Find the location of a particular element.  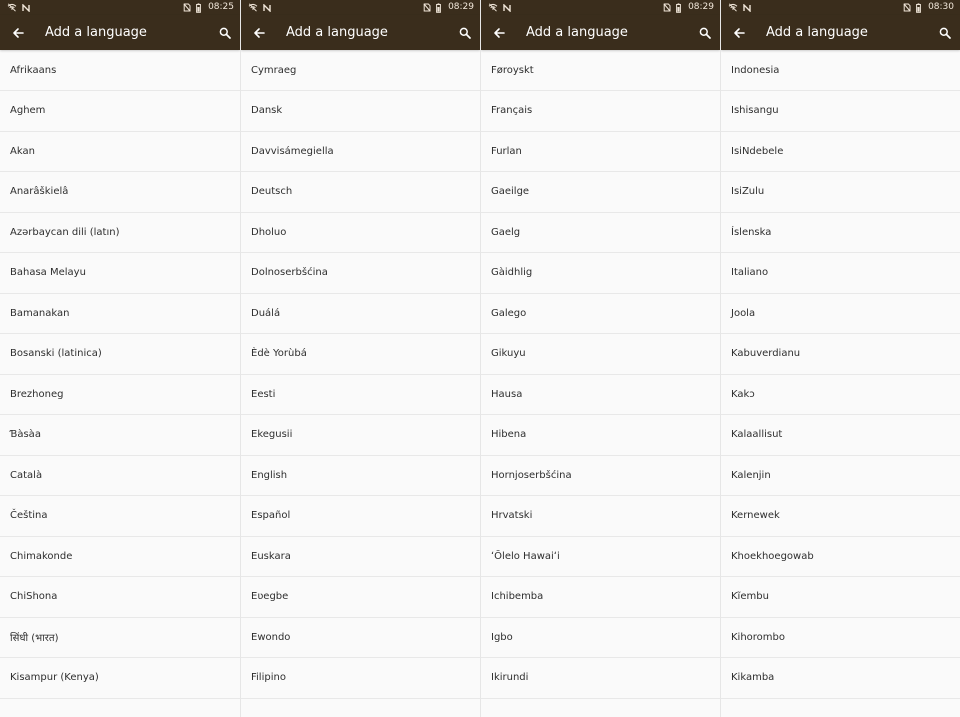

language-item: Kernewek is located at coordinates (840, 516).